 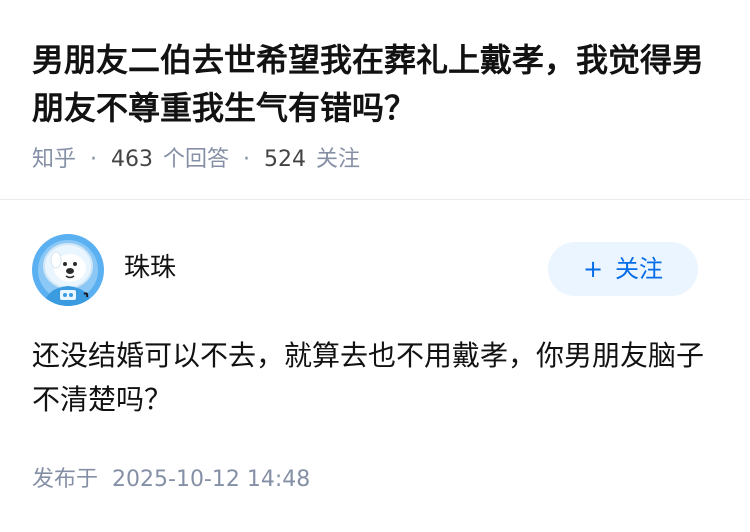 I want to click on avatar, so click(x=68, y=270).